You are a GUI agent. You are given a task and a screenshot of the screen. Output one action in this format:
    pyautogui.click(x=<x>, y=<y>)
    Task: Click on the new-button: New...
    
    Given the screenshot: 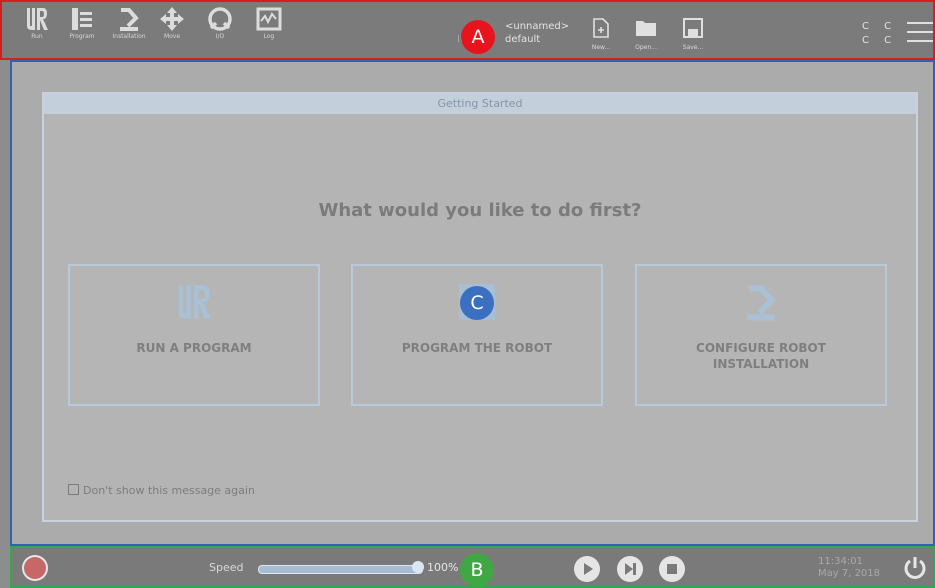 What is the action you would take?
    pyautogui.click(x=601, y=34)
    